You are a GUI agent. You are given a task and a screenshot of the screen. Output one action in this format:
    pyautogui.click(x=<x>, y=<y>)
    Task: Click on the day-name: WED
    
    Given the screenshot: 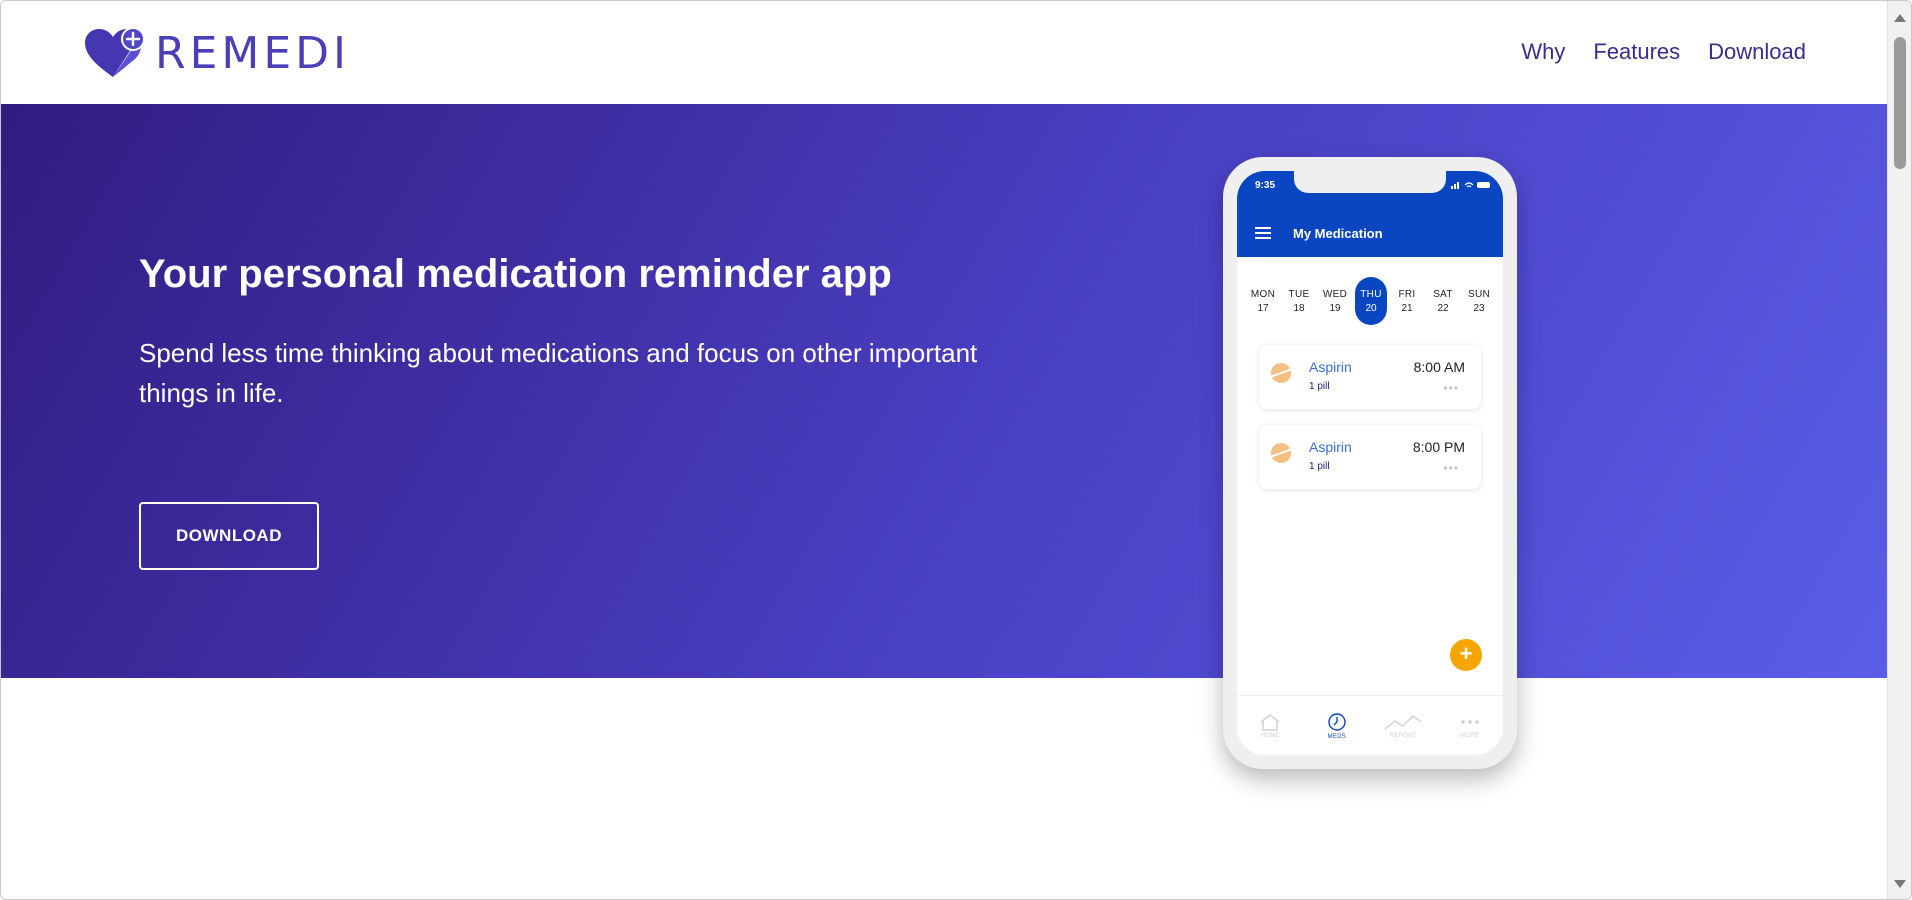 What is the action you would take?
    pyautogui.click(x=1335, y=294)
    